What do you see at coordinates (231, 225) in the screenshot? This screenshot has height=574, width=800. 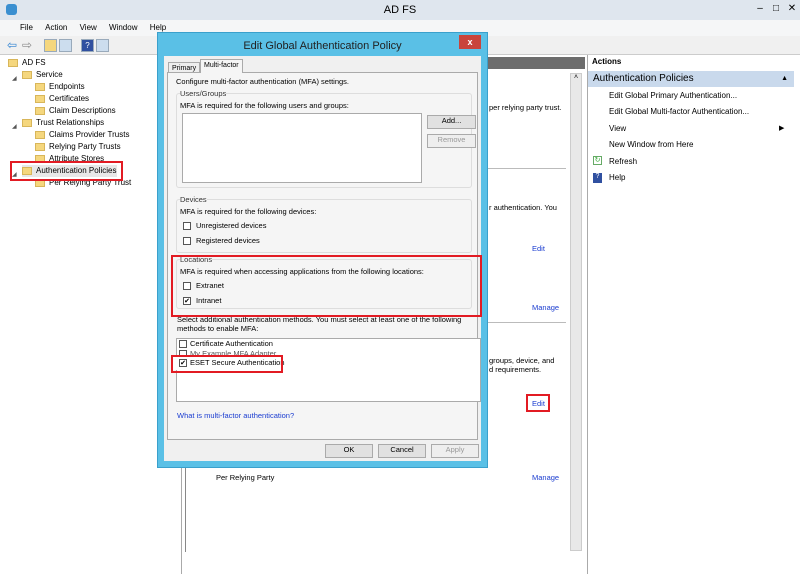 I see `checkbox-label: Unregistered devices` at bounding box center [231, 225].